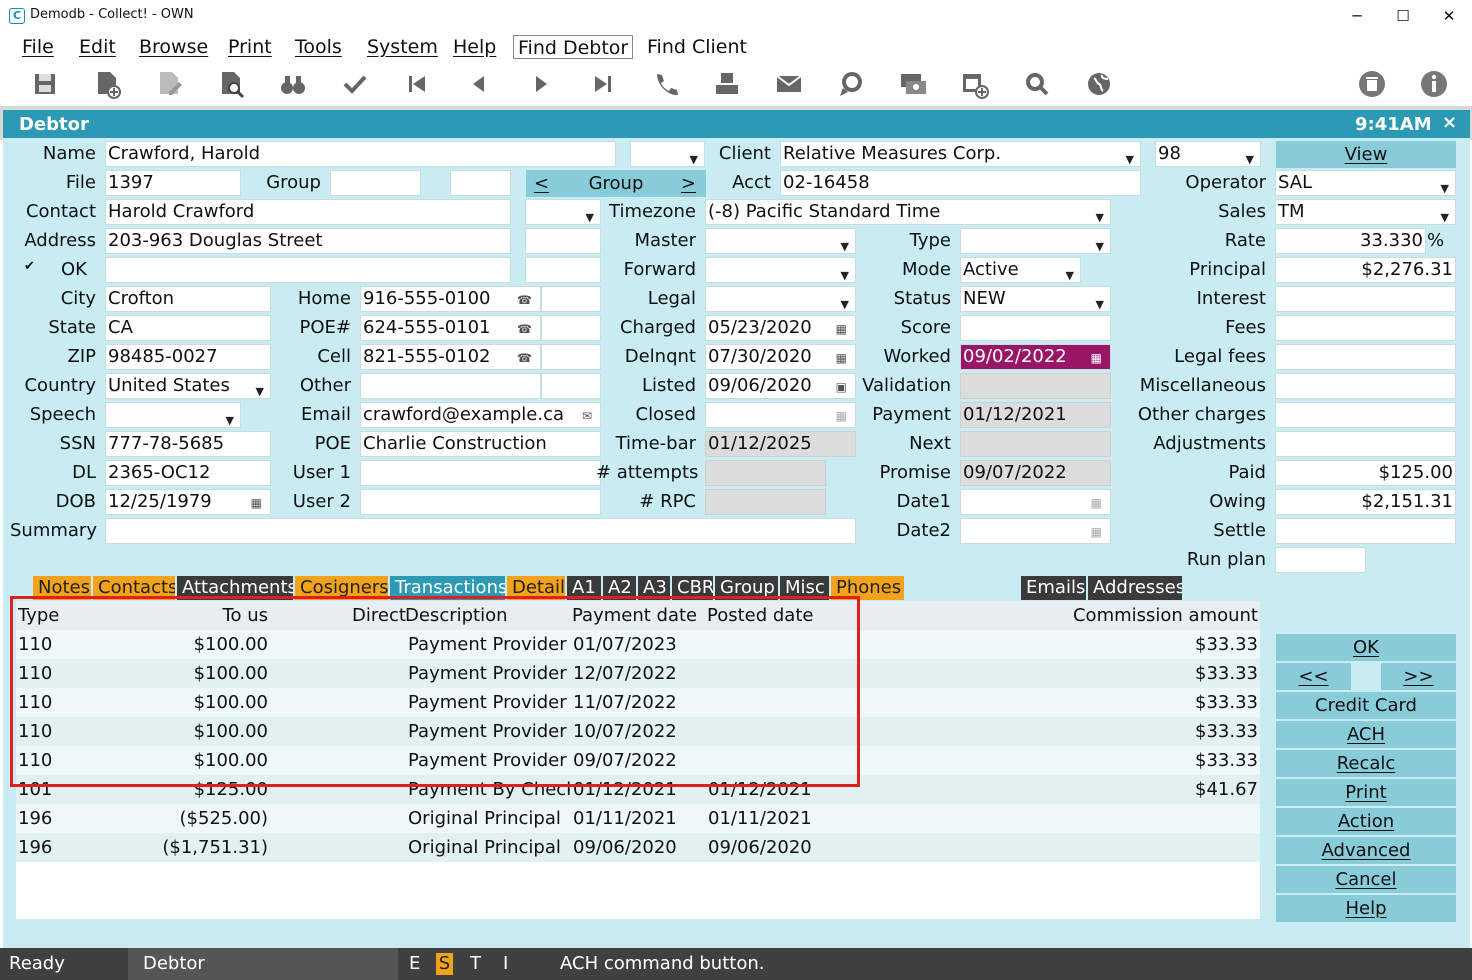 The height and width of the screenshot is (980, 1472). What do you see at coordinates (780, 270) in the screenshot?
I see `forward-select: ▼` at bounding box center [780, 270].